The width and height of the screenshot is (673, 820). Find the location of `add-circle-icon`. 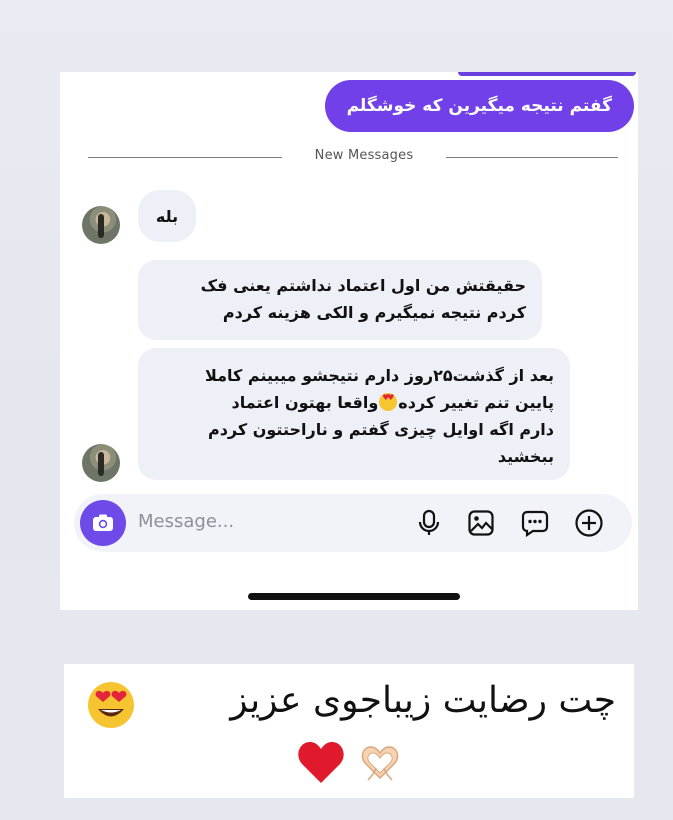

add-circle-icon is located at coordinates (589, 523).